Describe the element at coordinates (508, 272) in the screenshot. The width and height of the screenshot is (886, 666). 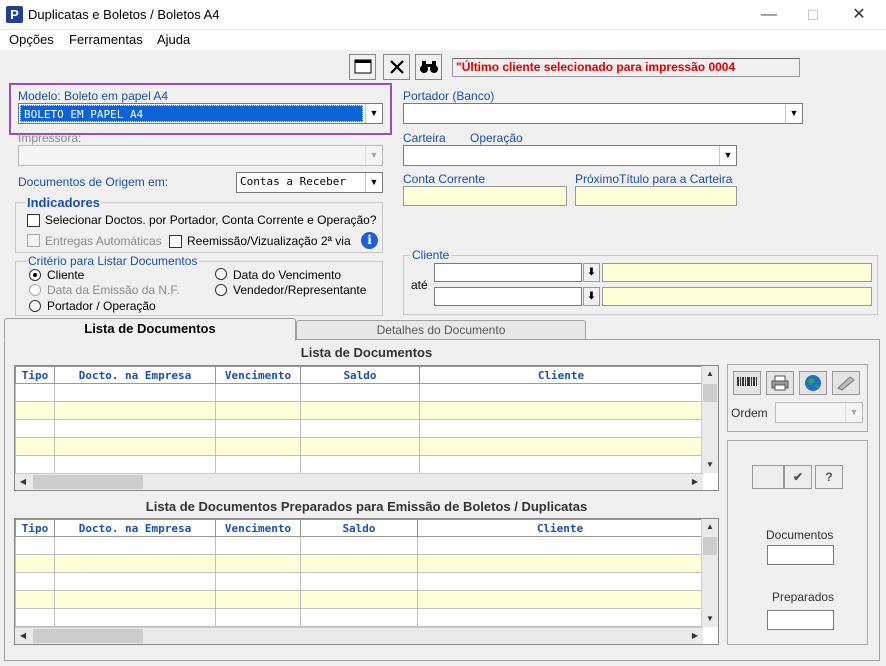
I see `cliente-from-input` at that location.